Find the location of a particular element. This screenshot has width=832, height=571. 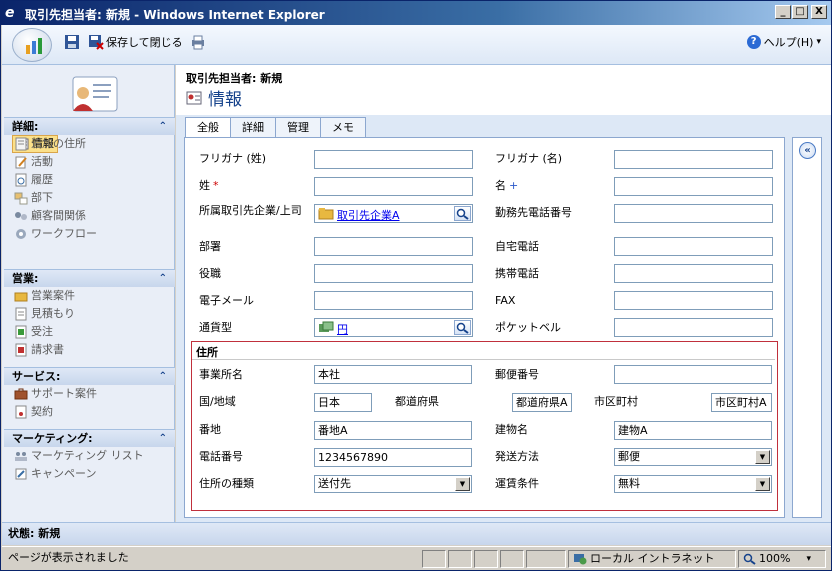

mobile-phone-input is located at coordinates (693, 273).